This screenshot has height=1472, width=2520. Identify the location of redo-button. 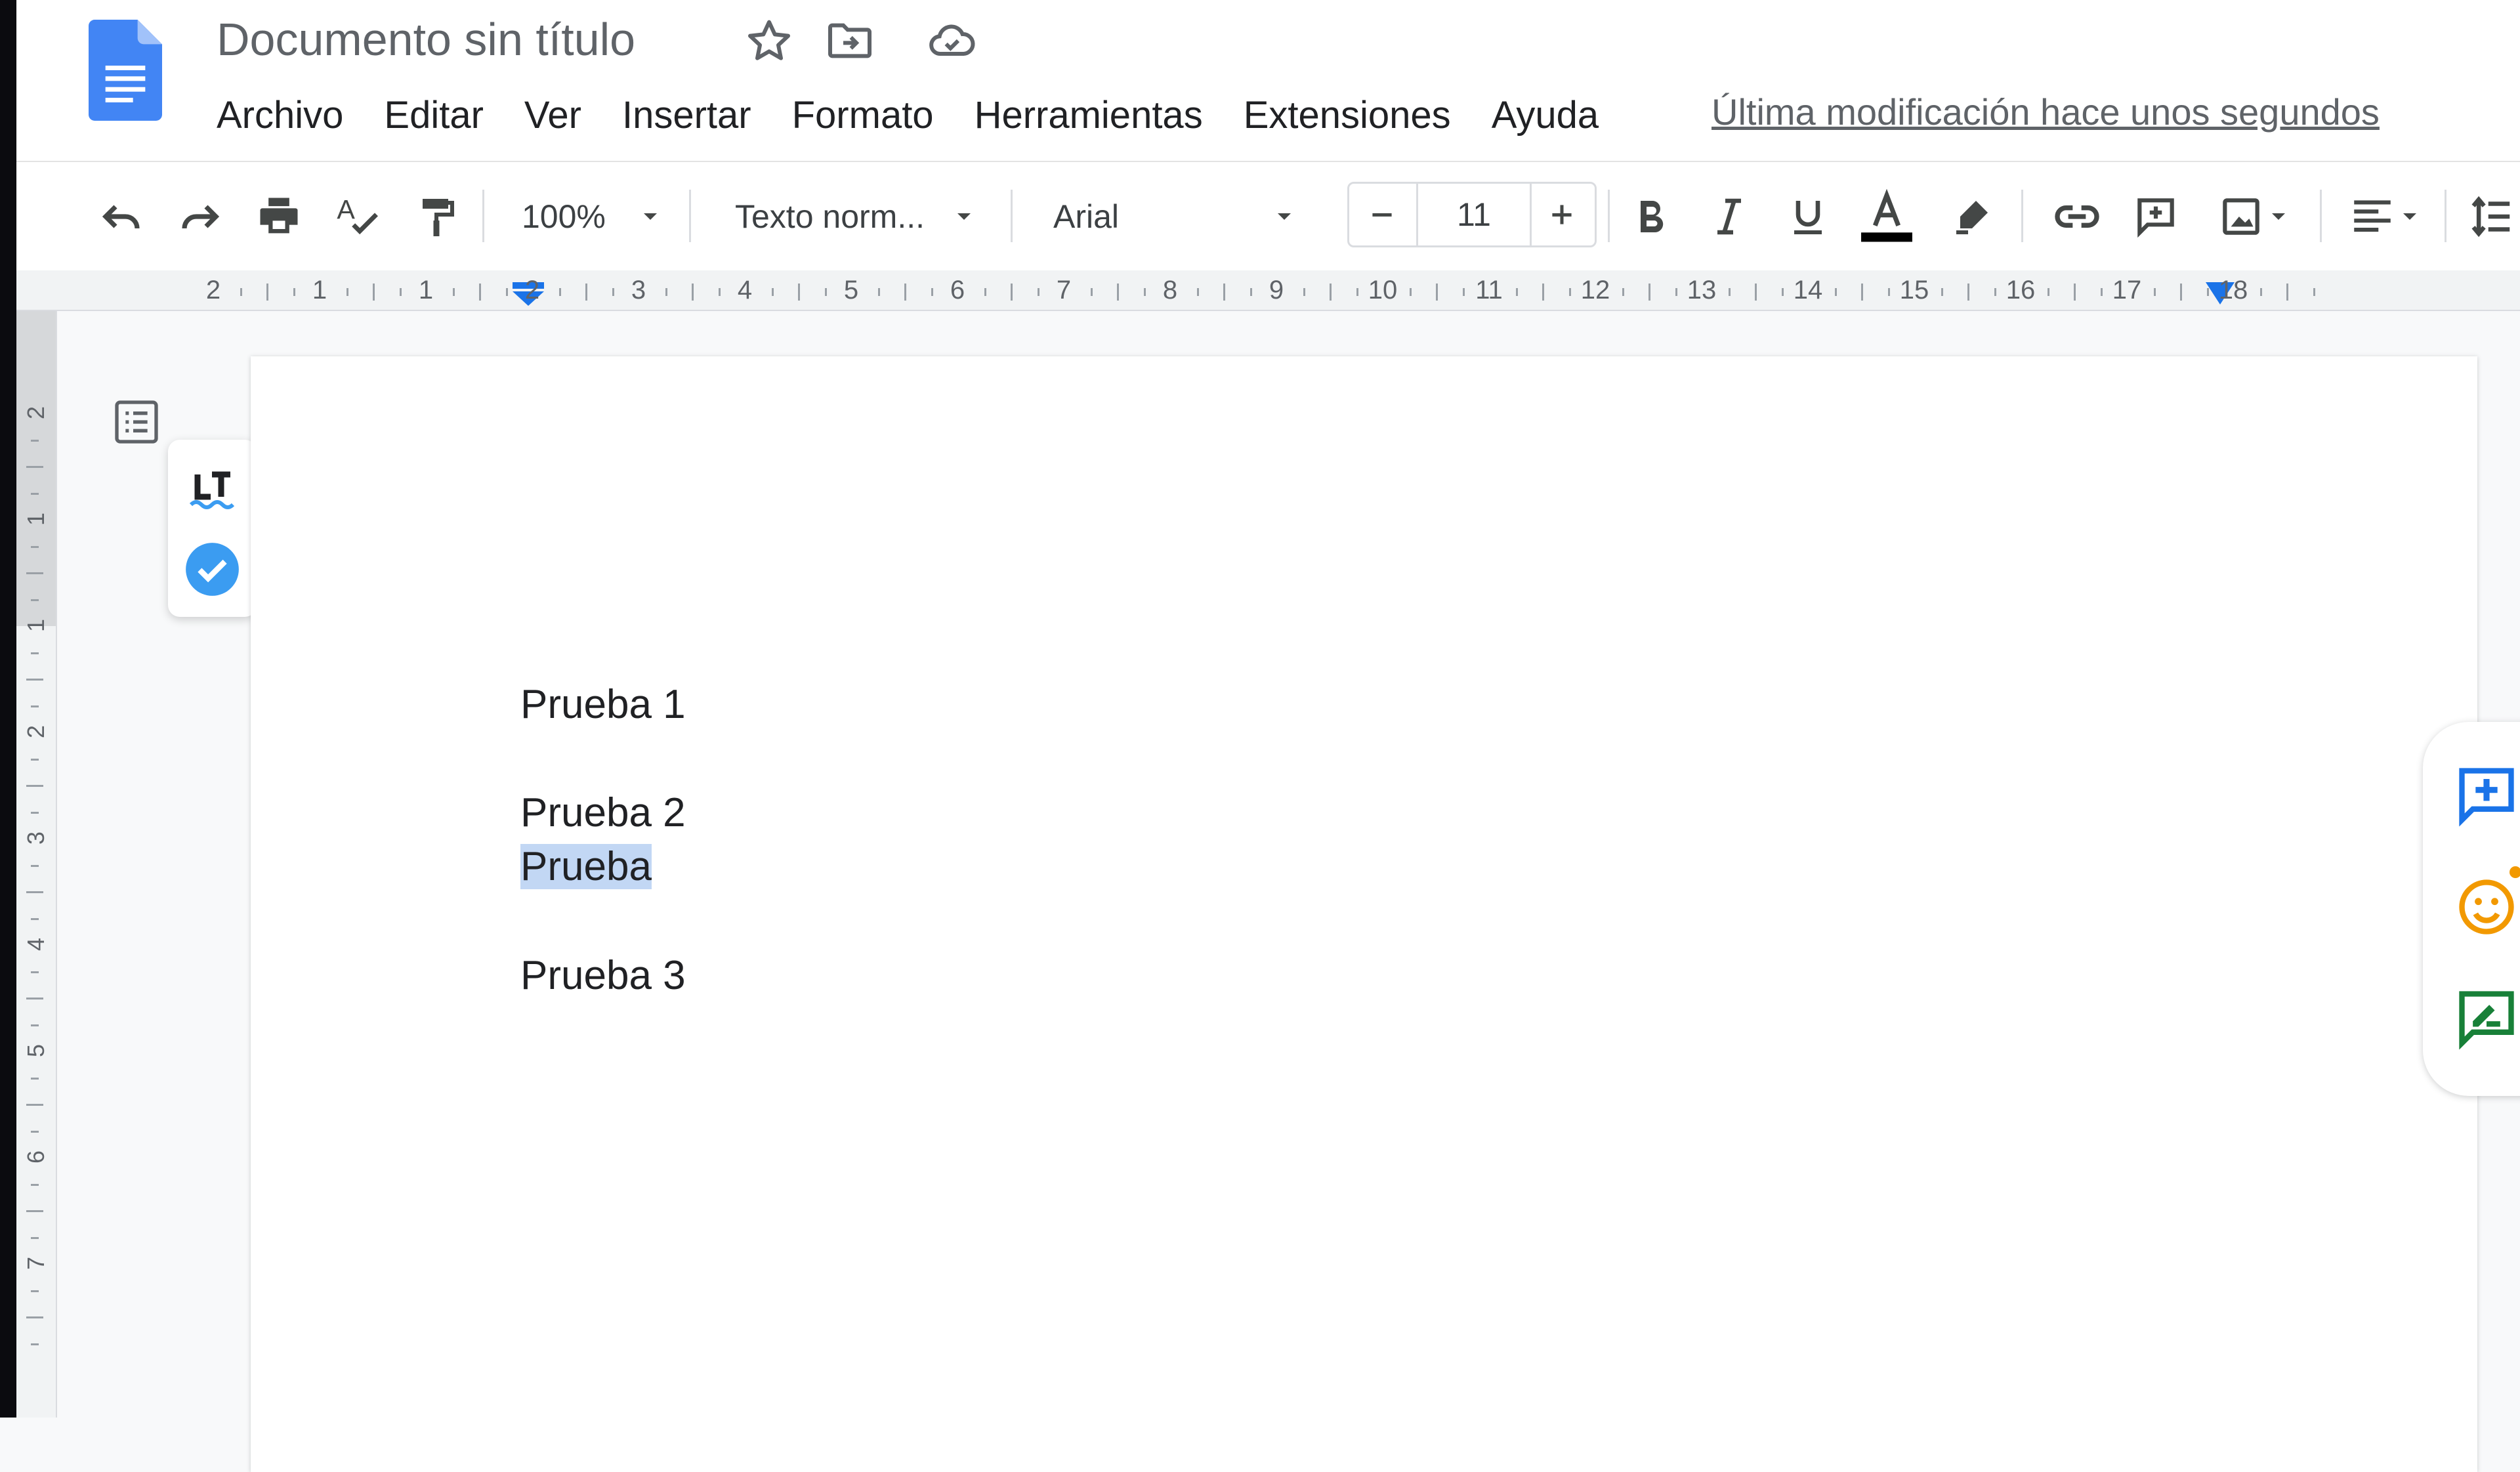
(200, 216).